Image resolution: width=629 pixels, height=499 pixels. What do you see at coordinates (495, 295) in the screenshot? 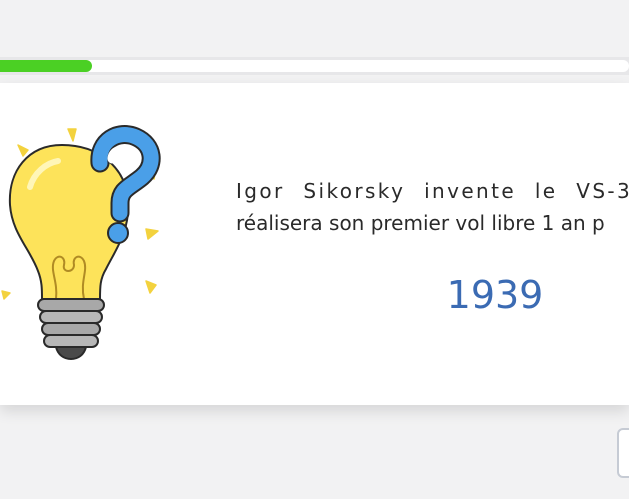
I see `year-label: 1939` at bounding box center [495, 295].